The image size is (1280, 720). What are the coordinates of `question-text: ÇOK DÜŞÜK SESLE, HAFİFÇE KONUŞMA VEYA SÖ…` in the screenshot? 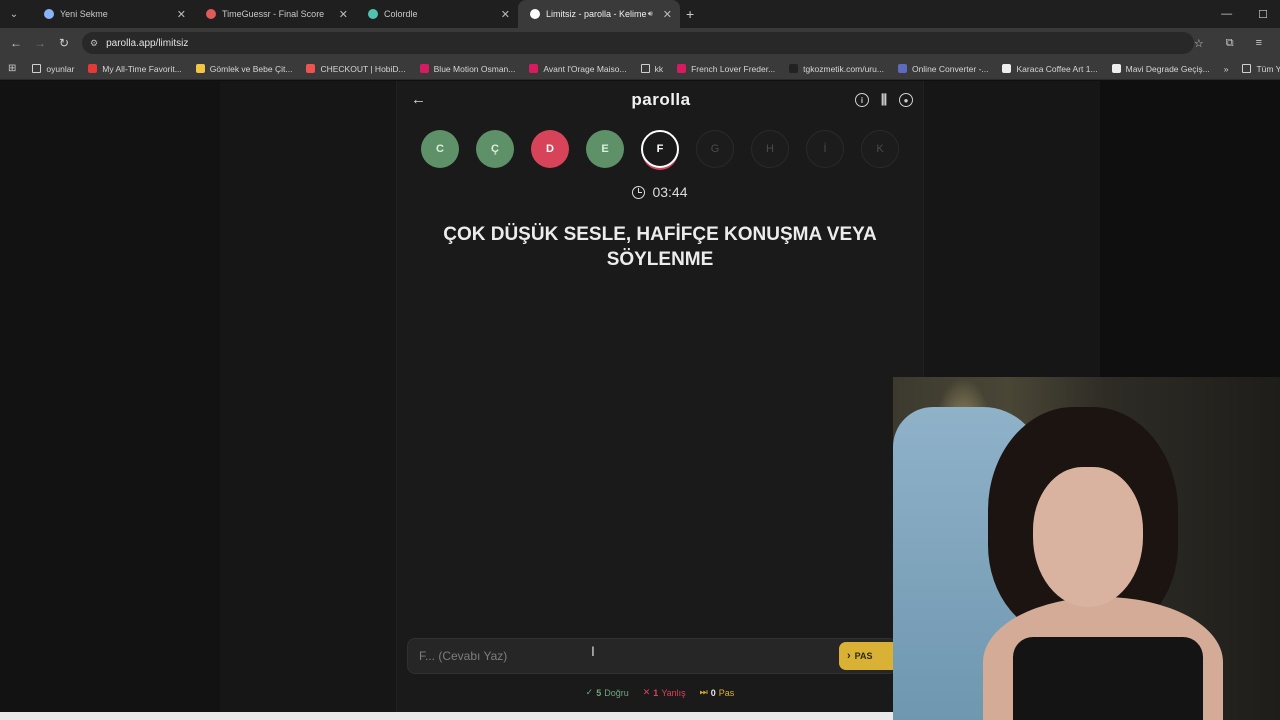 It's located at (660, 247).